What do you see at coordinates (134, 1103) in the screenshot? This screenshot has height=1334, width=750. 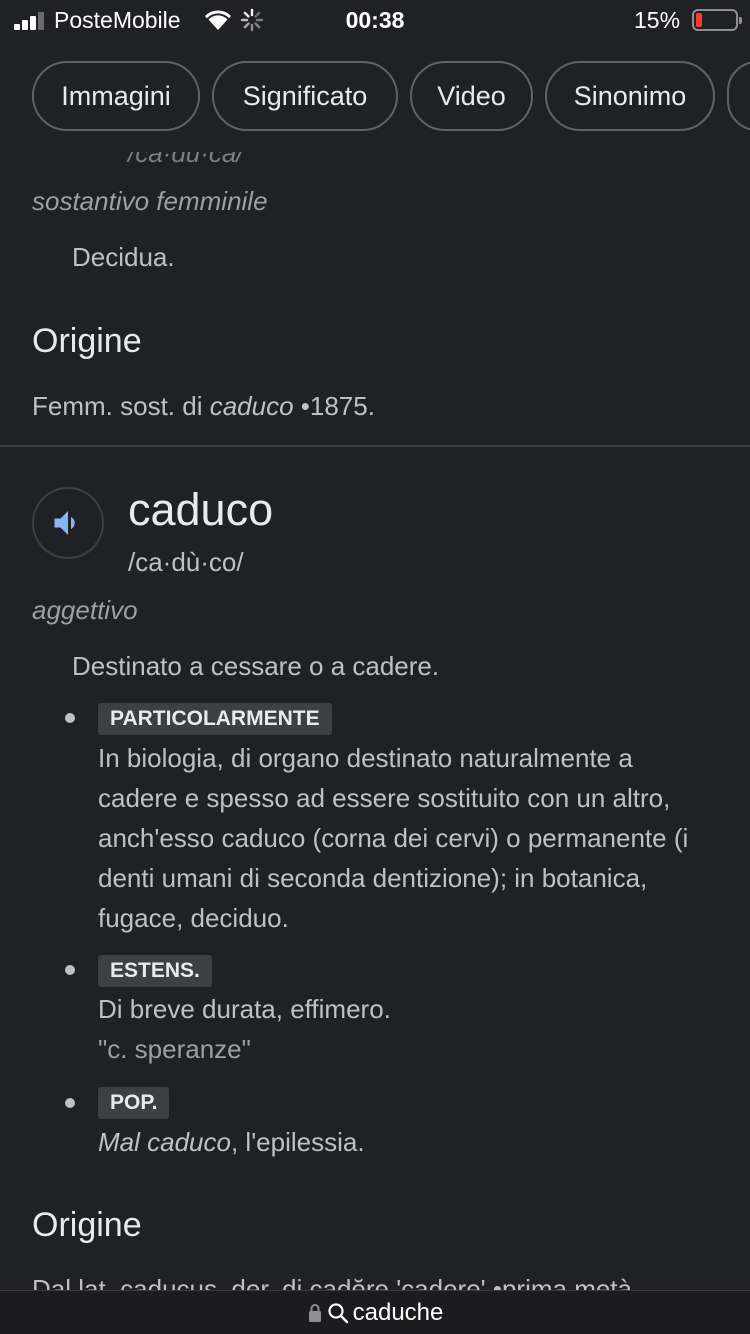 I see `sense-tag: POP.` at bounding box center [134, 1103].